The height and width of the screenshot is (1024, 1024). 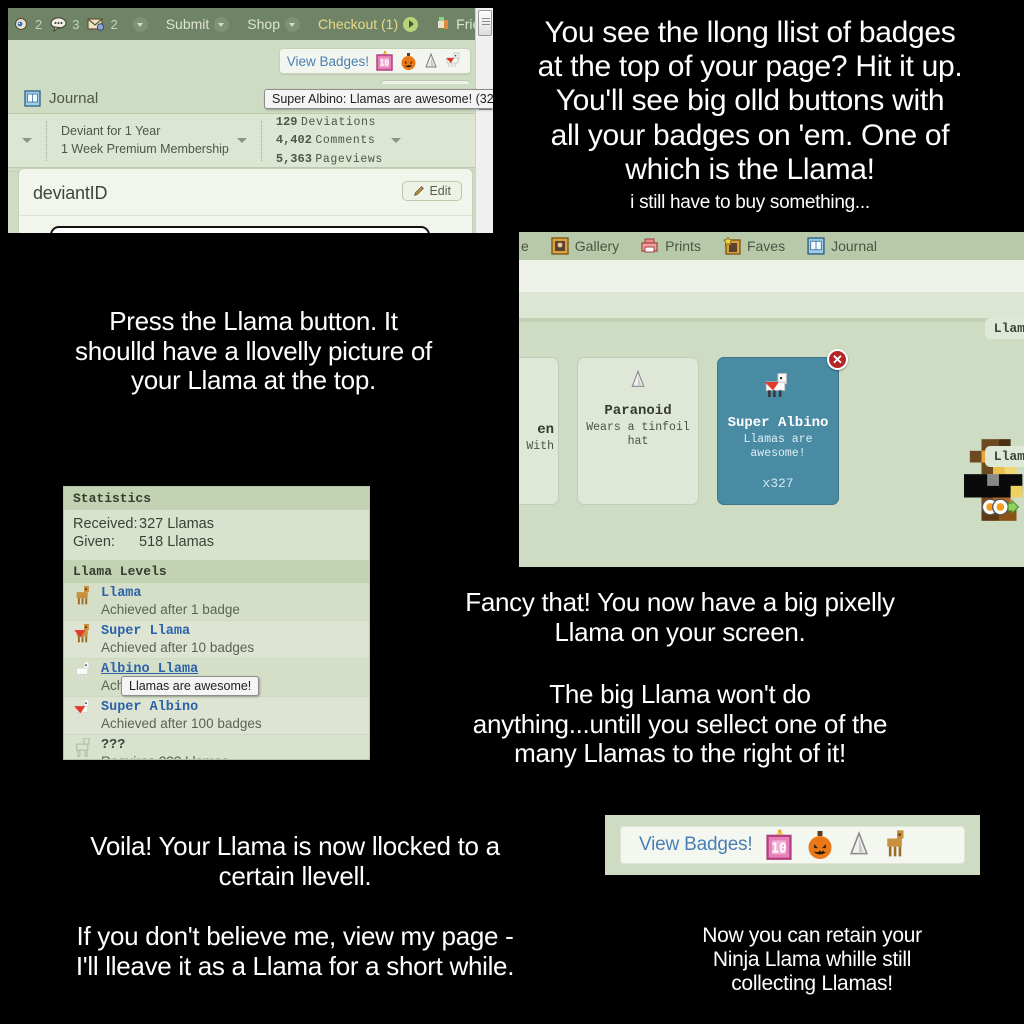 What do you see at coordinates (854, 246) in the screenshot?
I see `nav-label-journal: Journal` at bounding box center [854, 246].